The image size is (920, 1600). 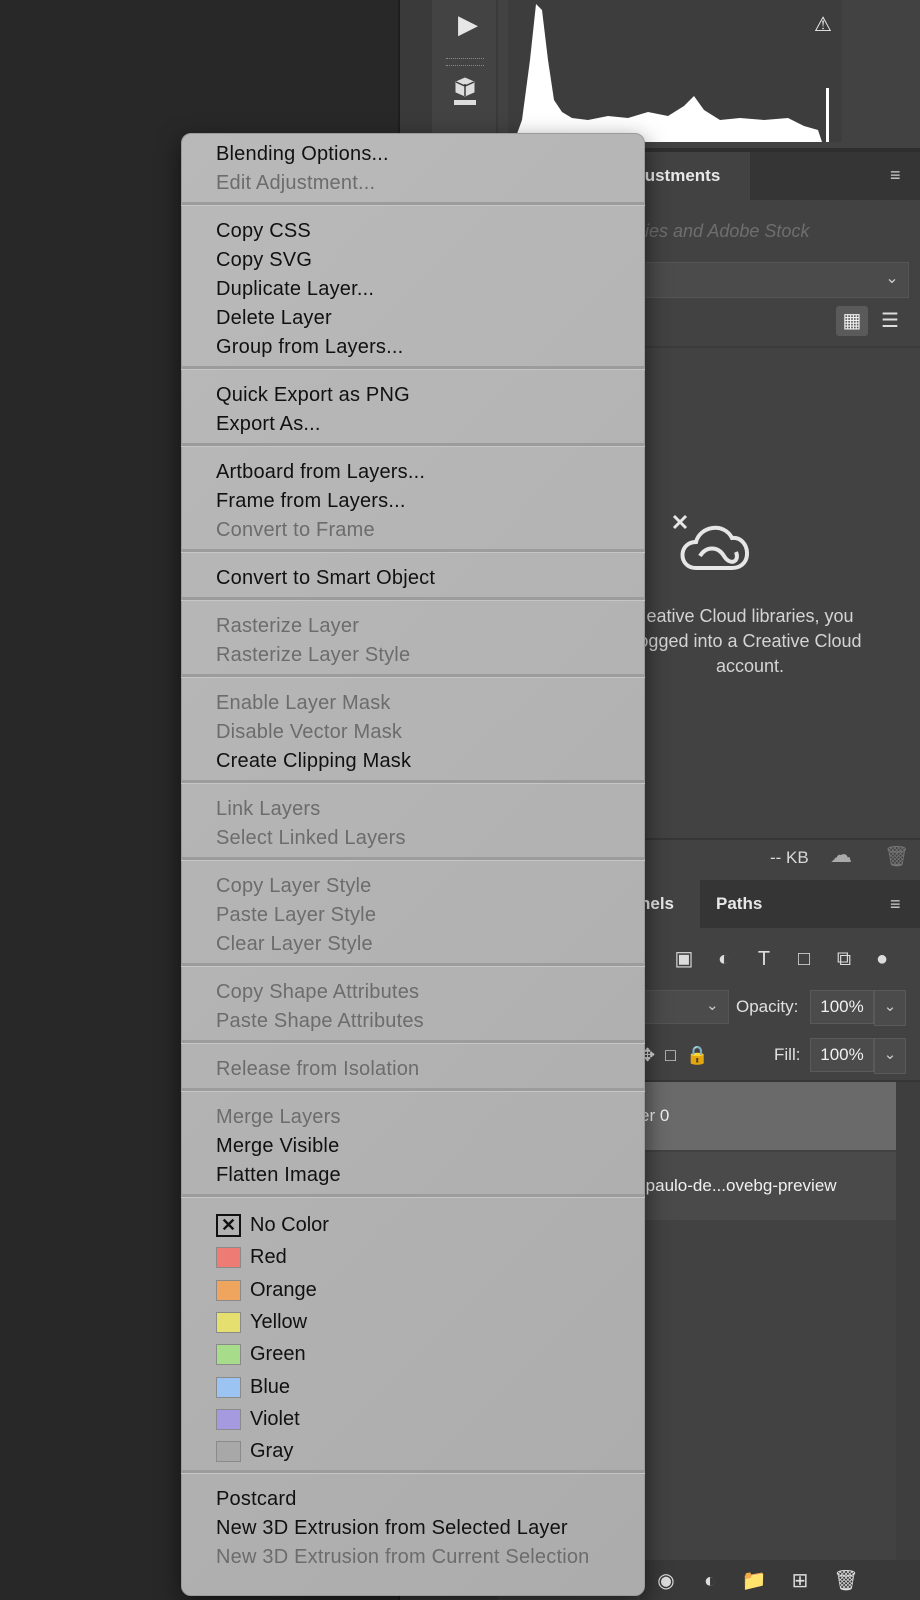 I want to click on menu-item-rasterize-layer-style: Rasterize Layer Style, so click(x=313, y=655).